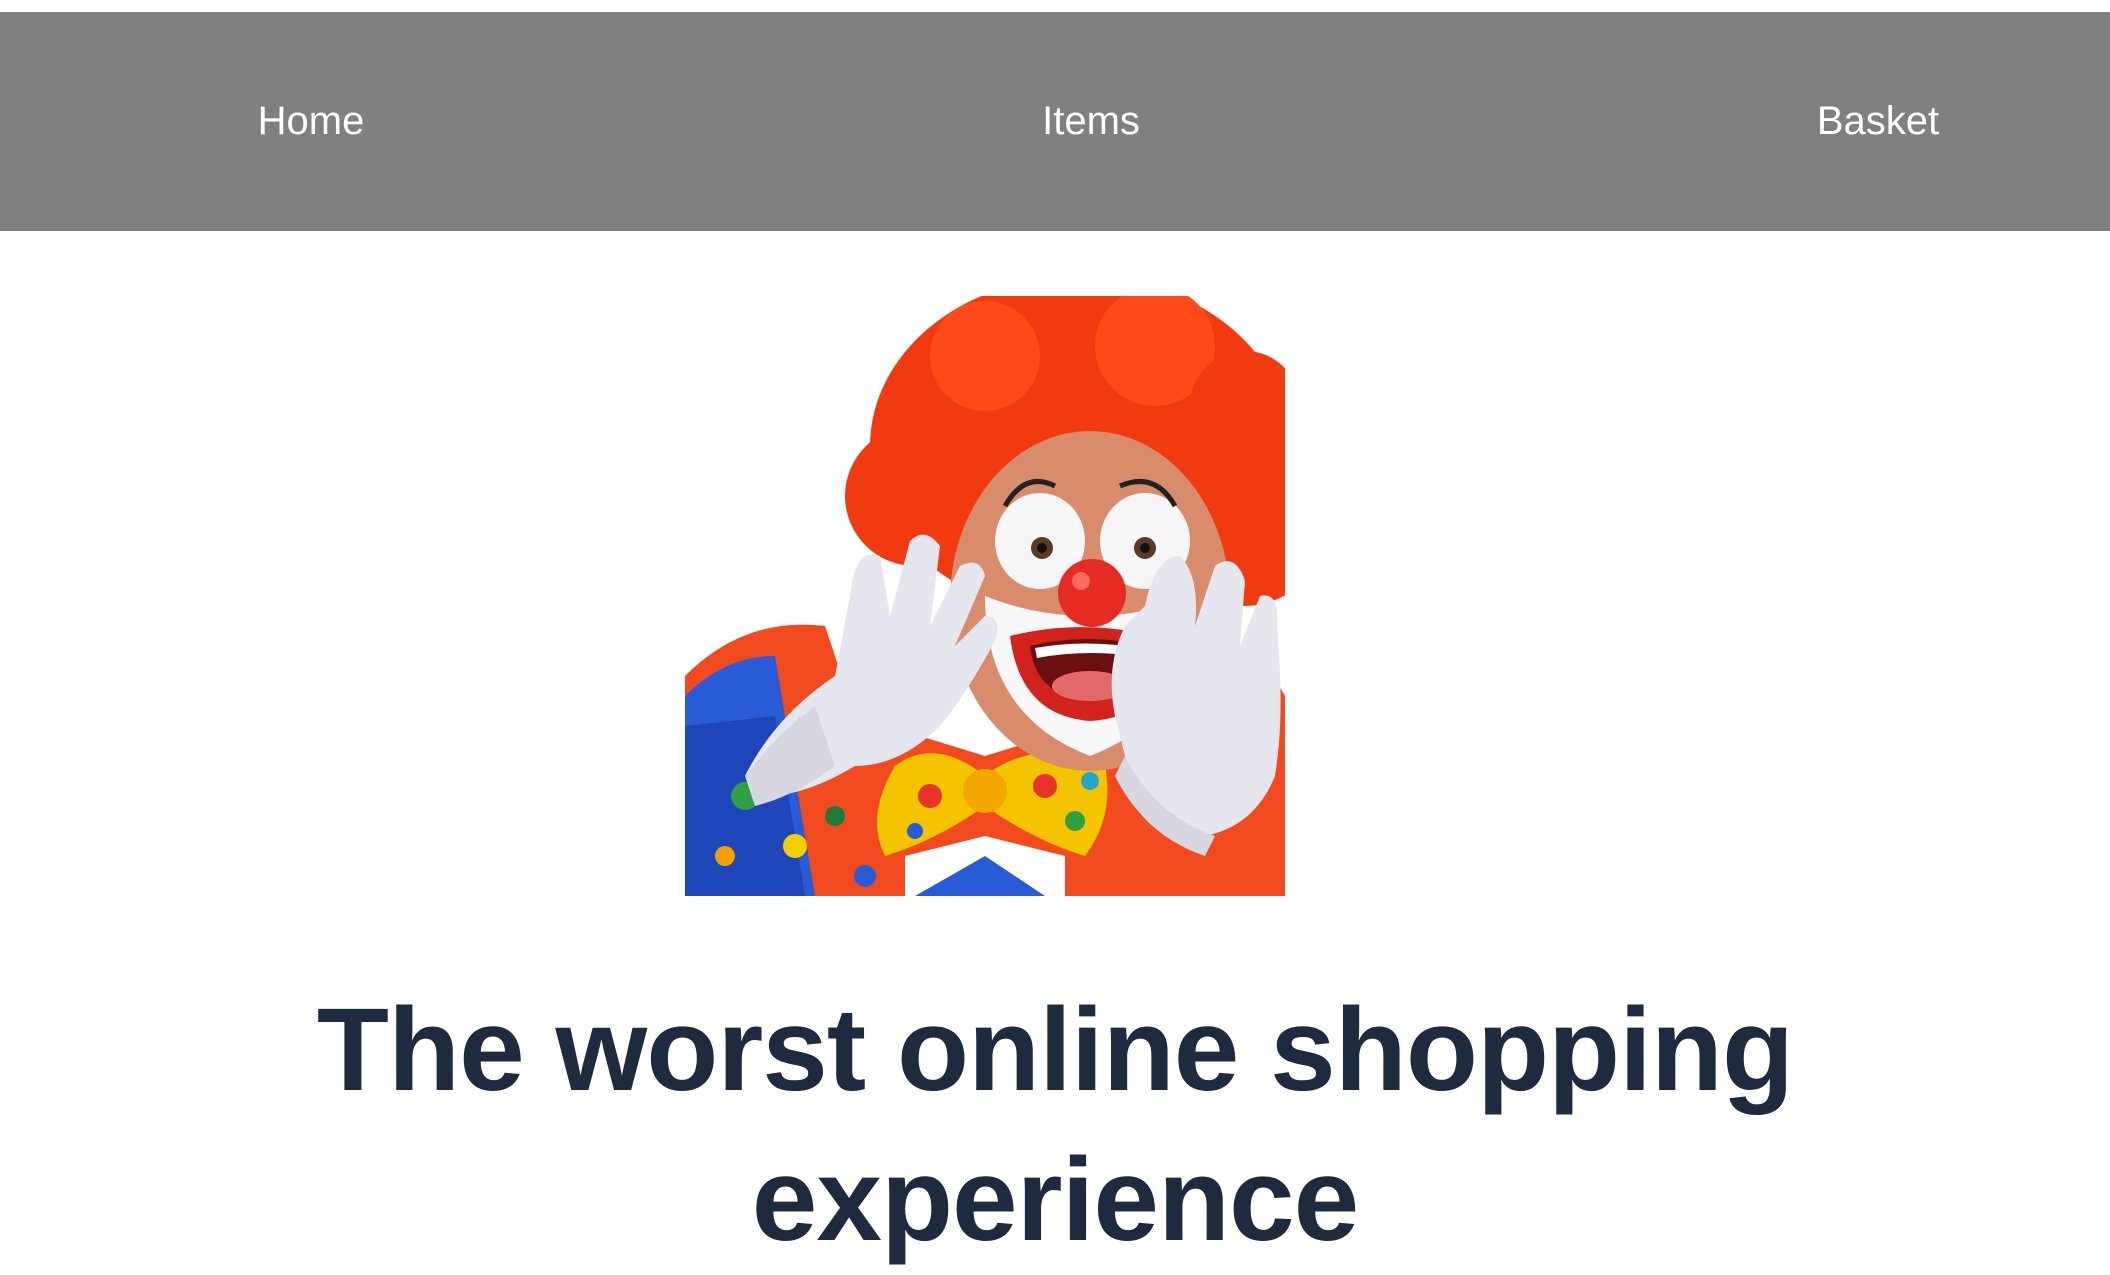 This screenshot has height=1275, width=2110. What do you see at coordinates (985, 596) in the screenshot?
I see `hero-clown-image` at bounding box center [985, 596].